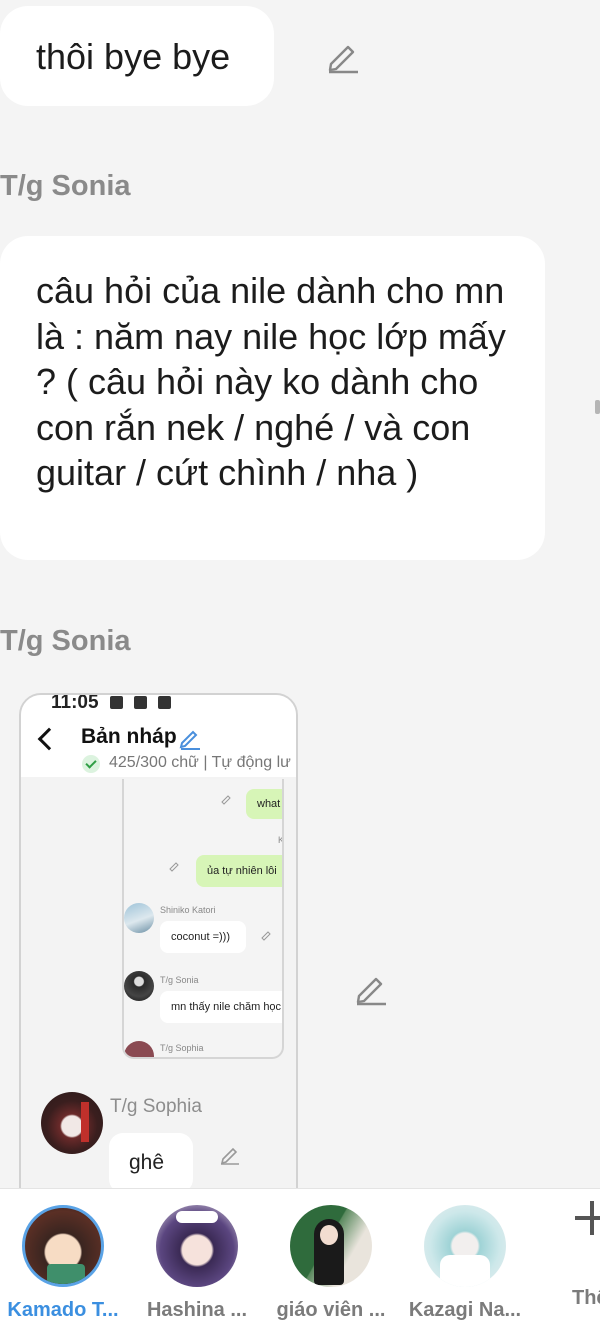  I want to click on inner-sender: T/g Sonia, so click(179, 980).